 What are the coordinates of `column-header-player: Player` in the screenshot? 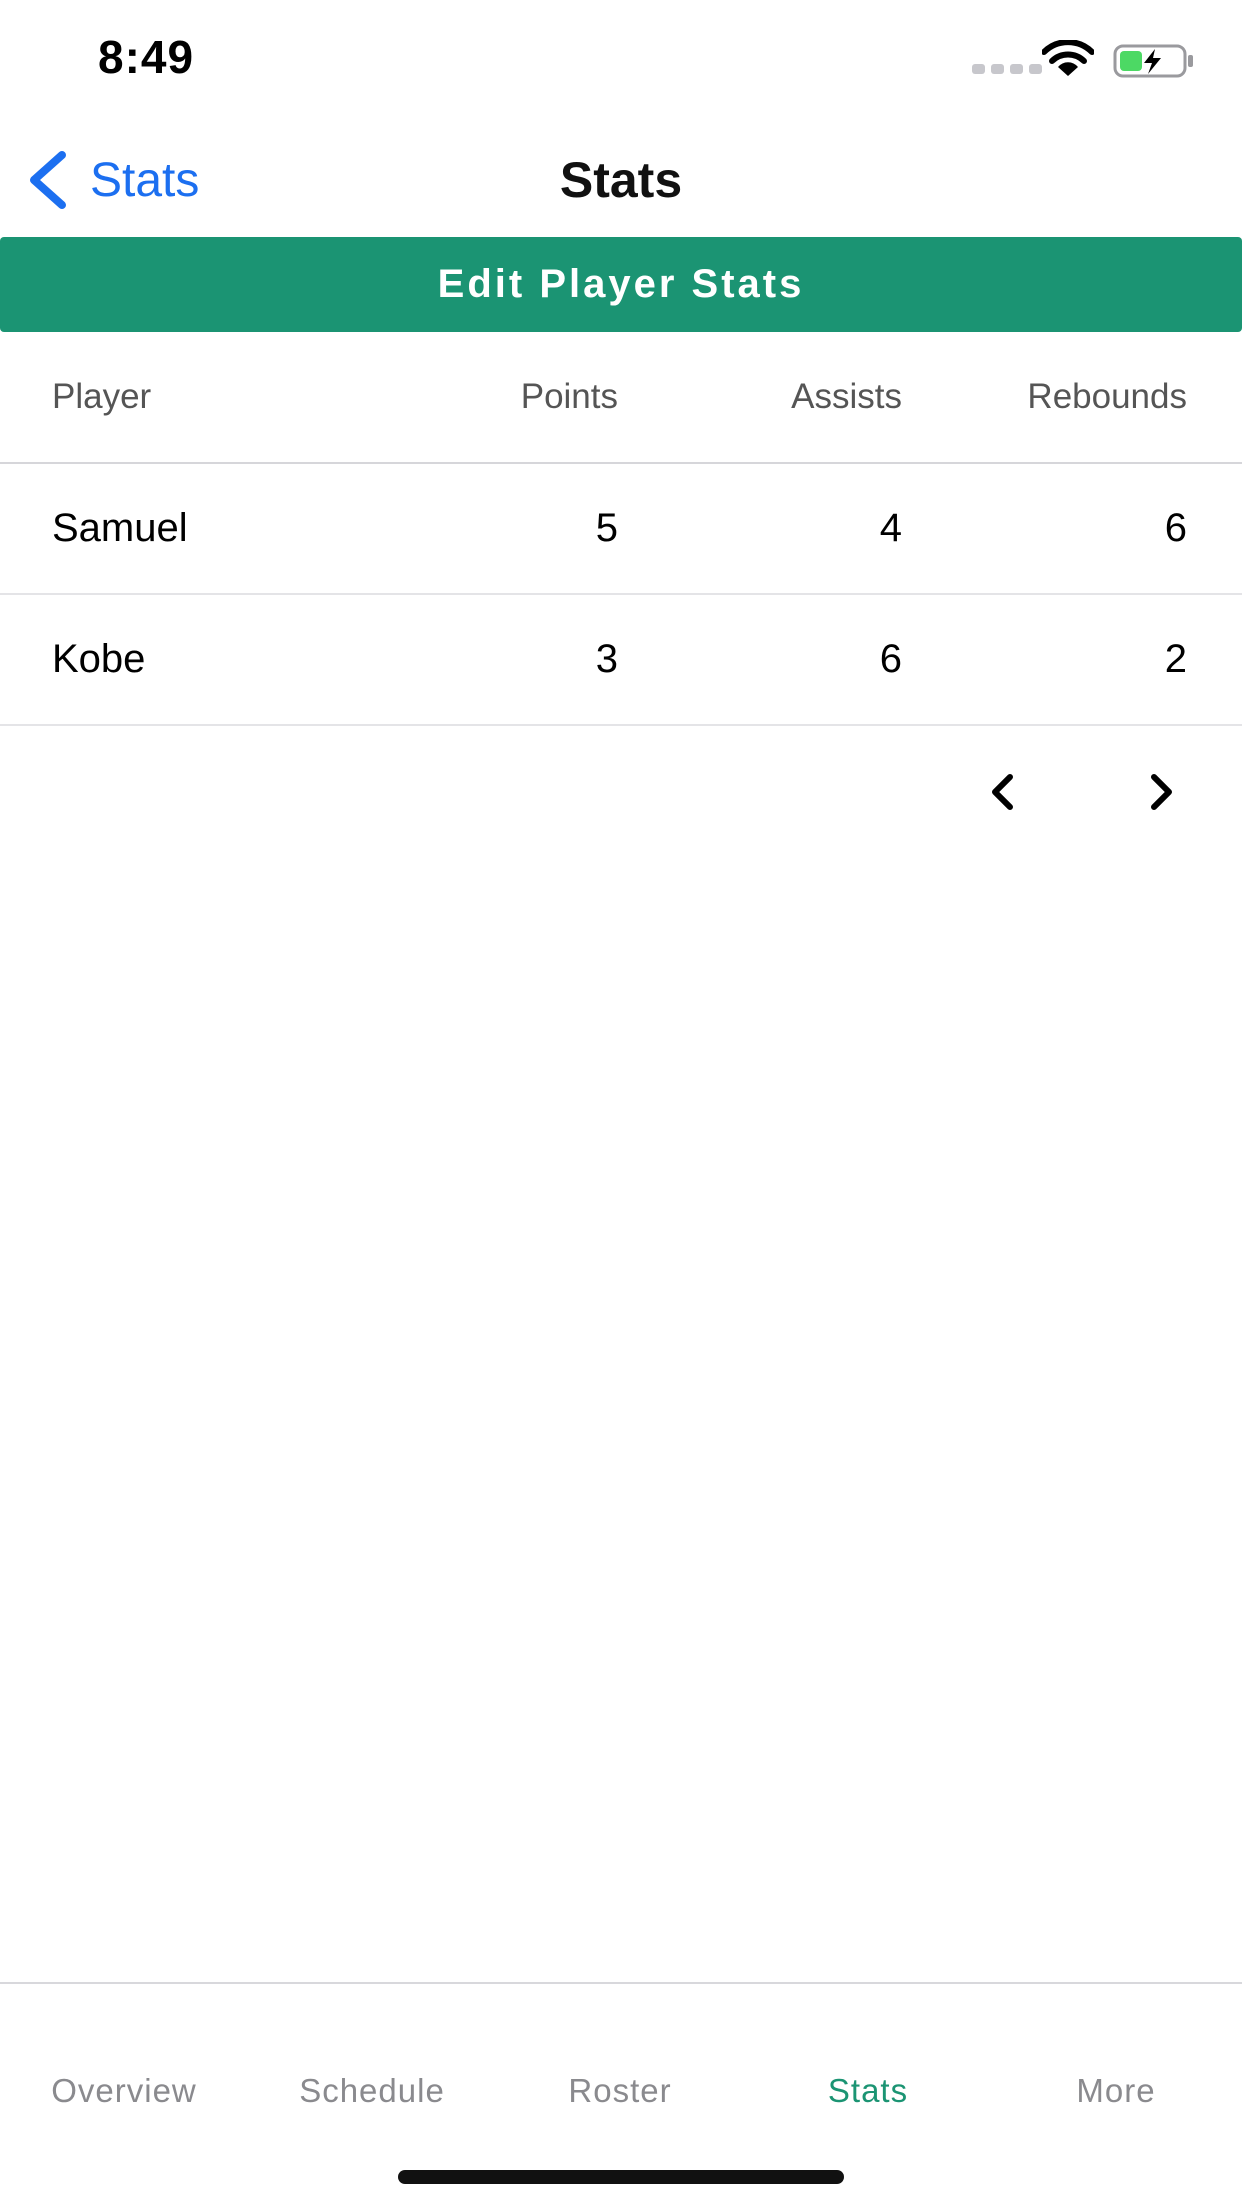 It's located at (102, 396).